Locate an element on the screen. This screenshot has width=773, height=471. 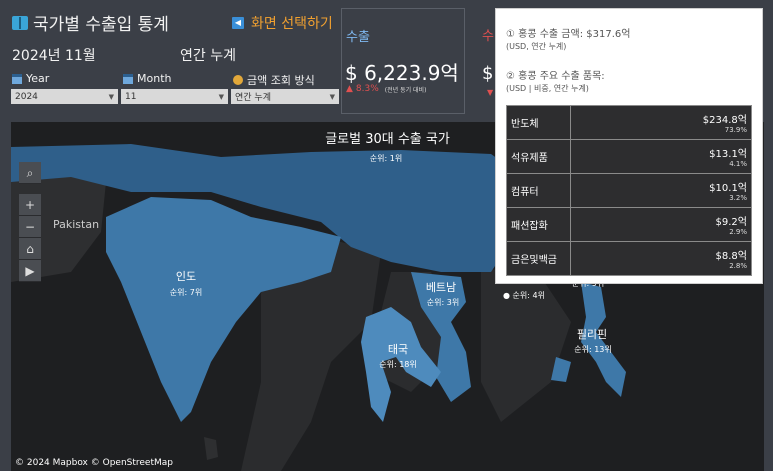
zoom-in-button: + is located at coordinates (30, 205).